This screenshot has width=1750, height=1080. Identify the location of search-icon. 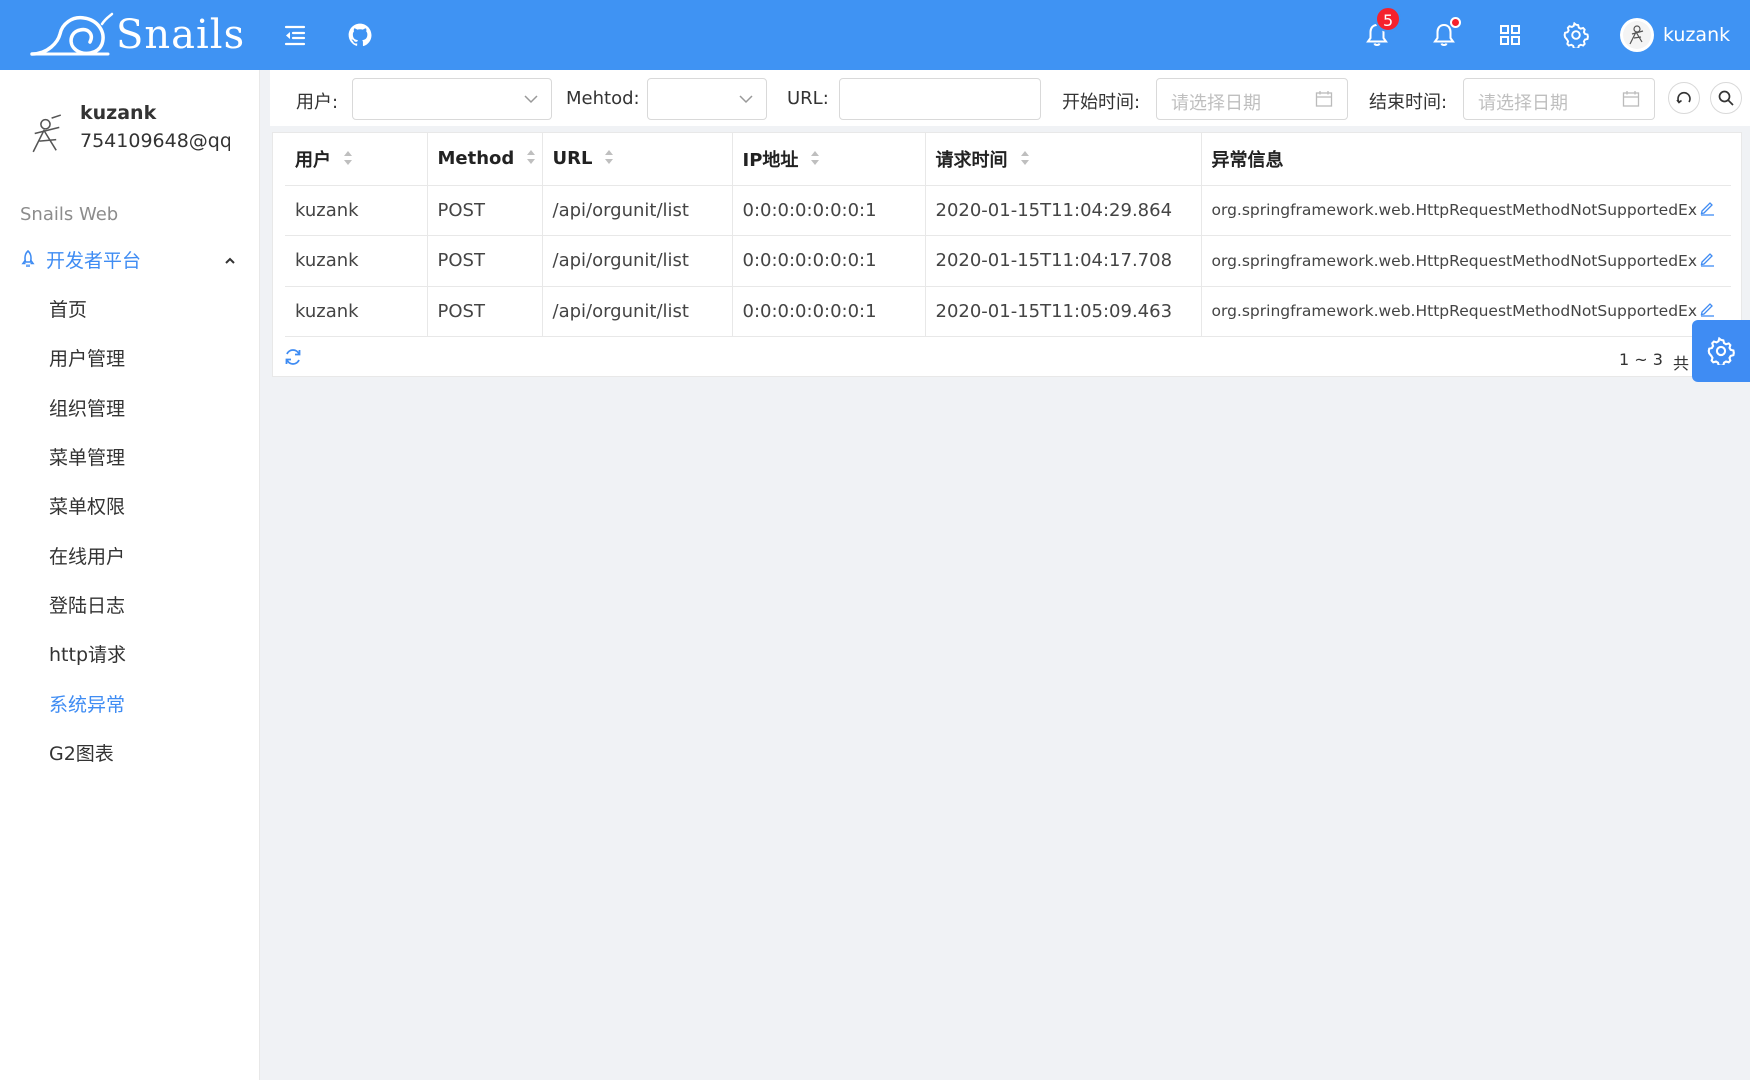
(1726, 98).